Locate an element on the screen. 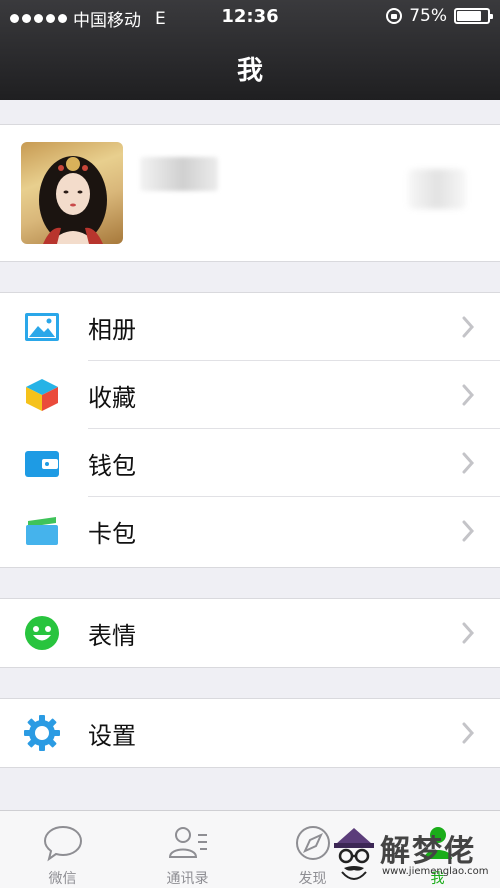 The width and height of the screenshot is (500, 888). sticker-icon is located at coordinates (42, 633).